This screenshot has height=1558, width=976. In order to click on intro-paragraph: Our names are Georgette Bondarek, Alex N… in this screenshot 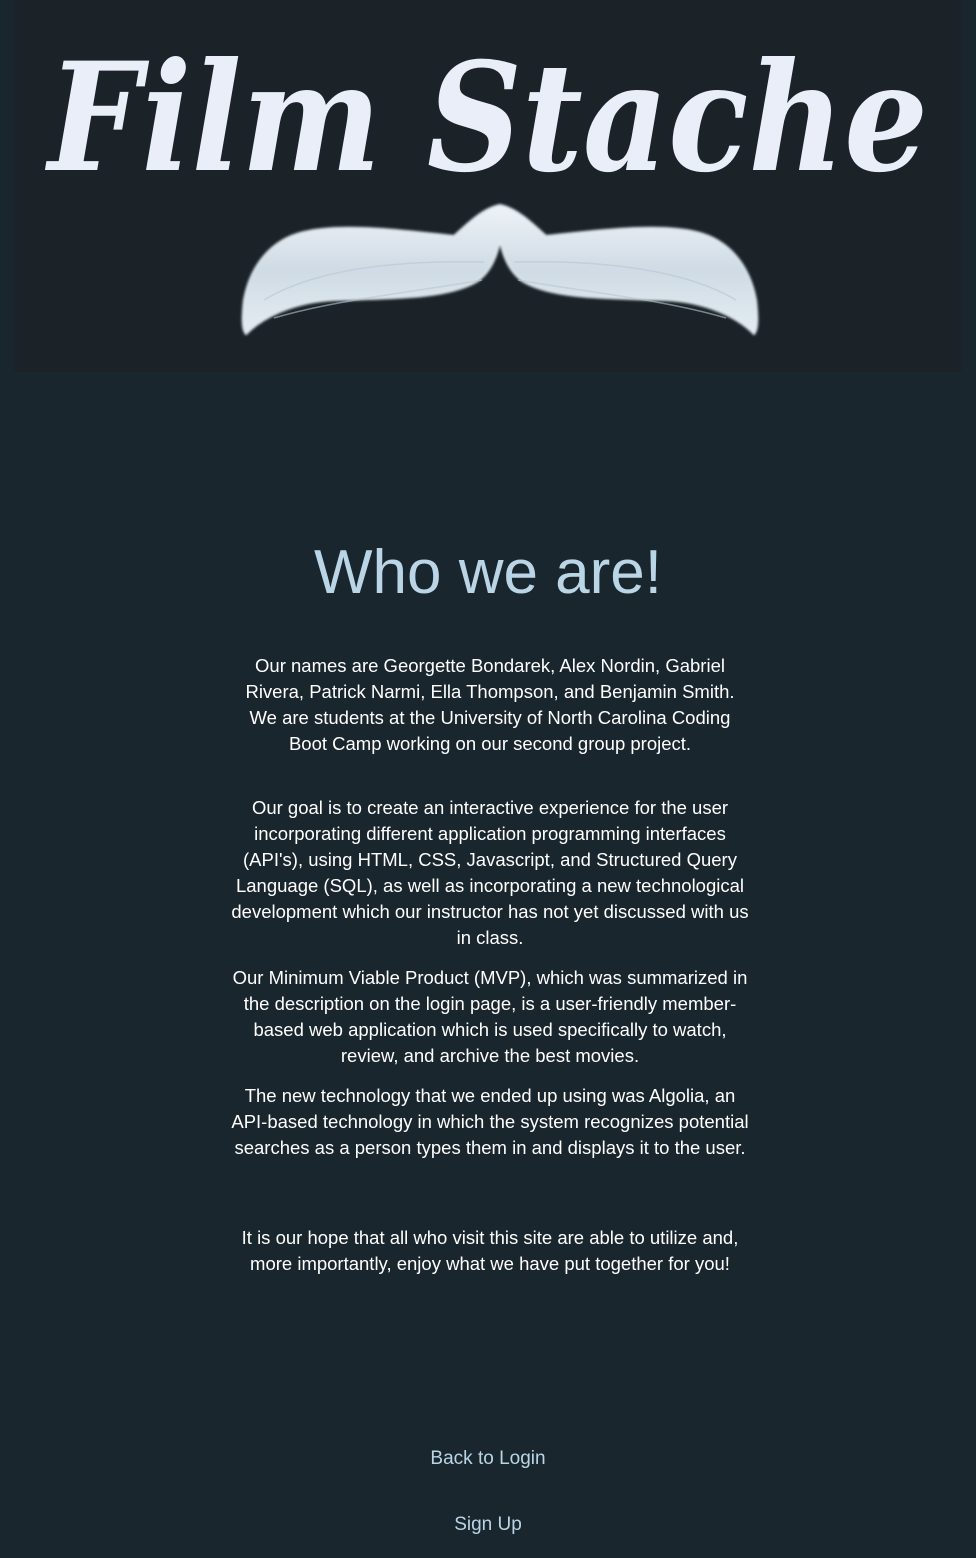, I will do `click(490, 704)`.